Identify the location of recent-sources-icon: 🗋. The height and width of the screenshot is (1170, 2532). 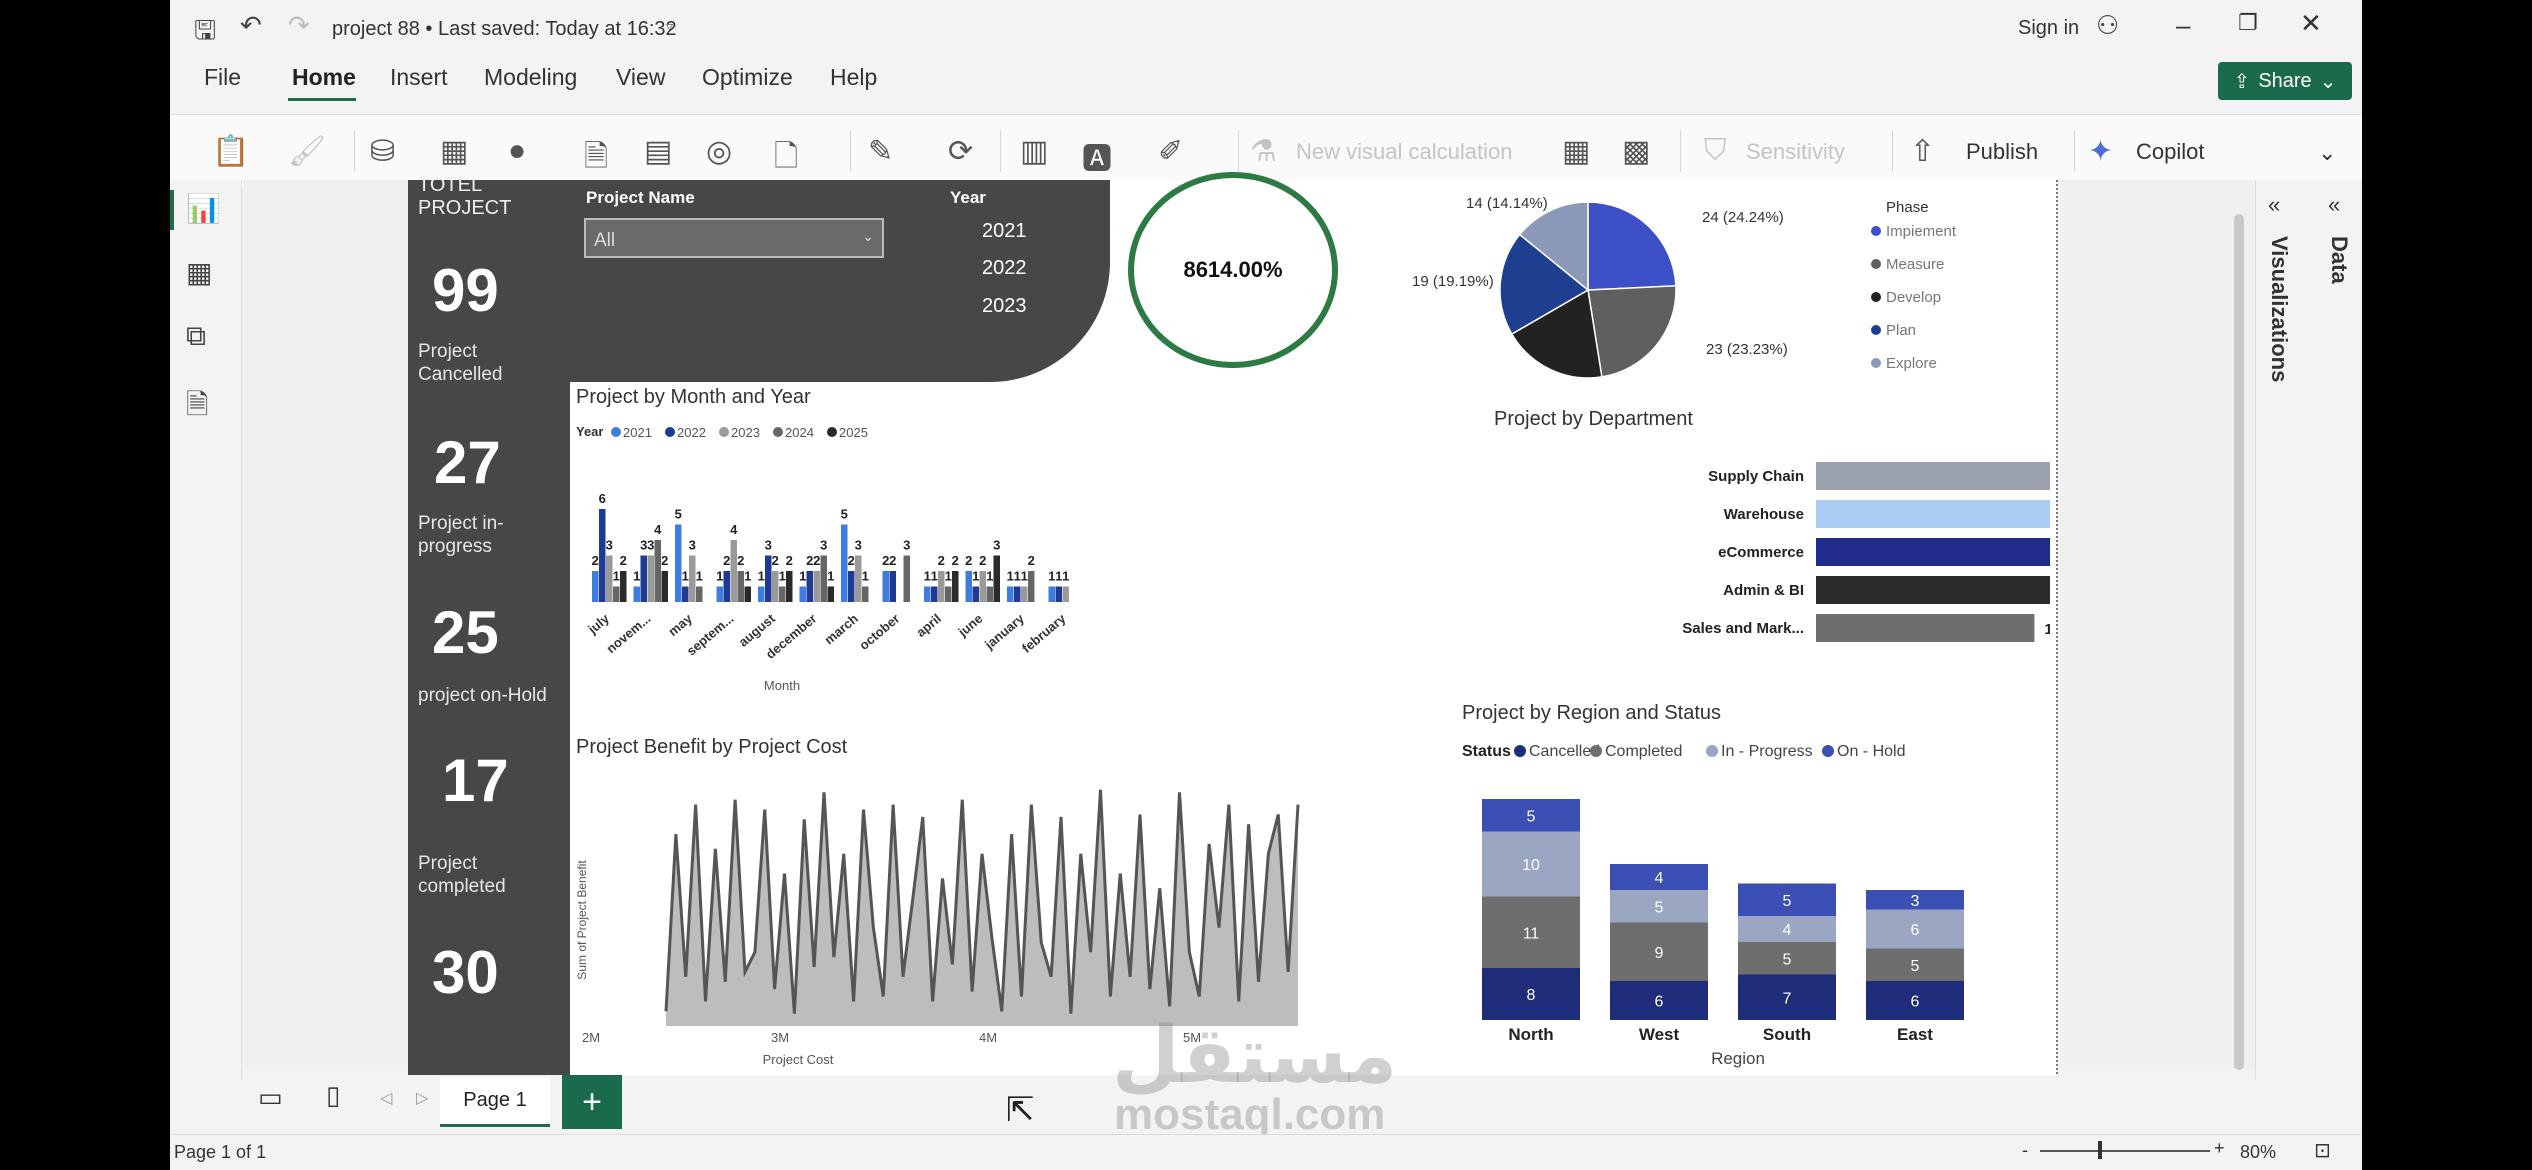
(786, 159).